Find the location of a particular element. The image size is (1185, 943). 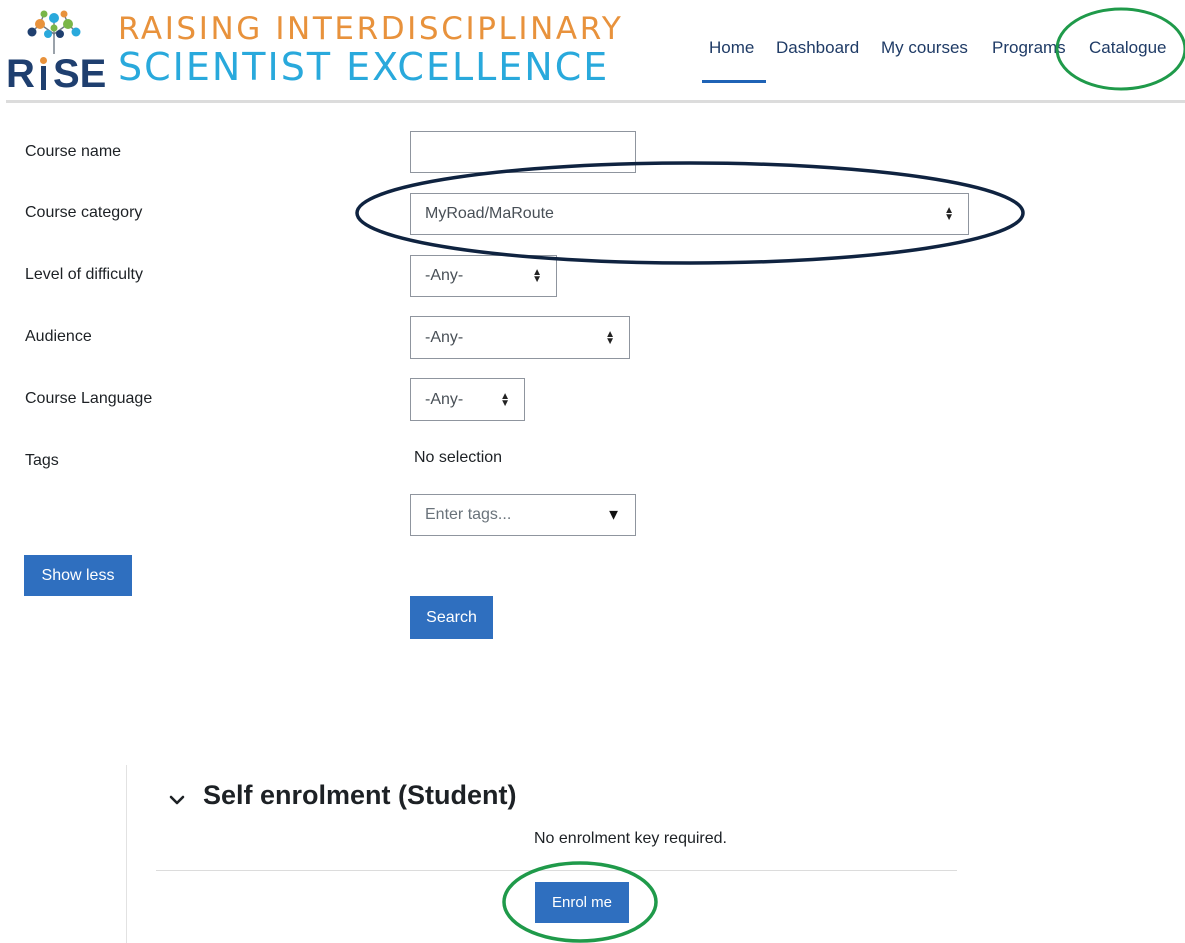

nav-programs: Programs is located at coordinates (1029, 48).